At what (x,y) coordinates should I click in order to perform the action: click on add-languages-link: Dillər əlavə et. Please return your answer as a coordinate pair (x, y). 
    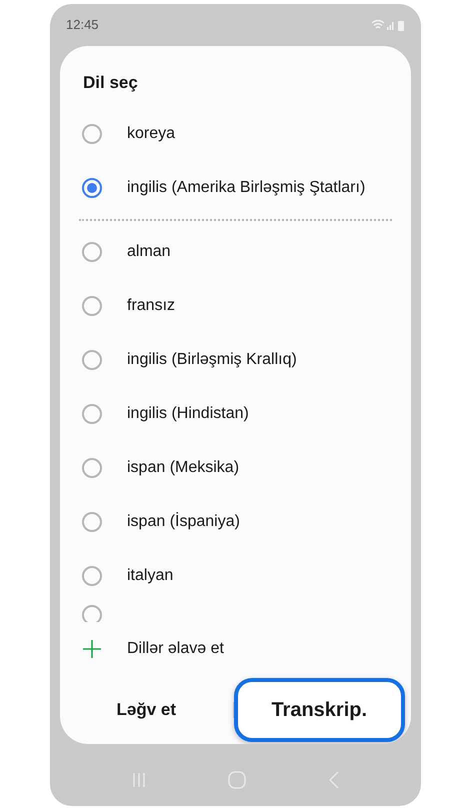
    Looking at the image, I should click on (175, 649).